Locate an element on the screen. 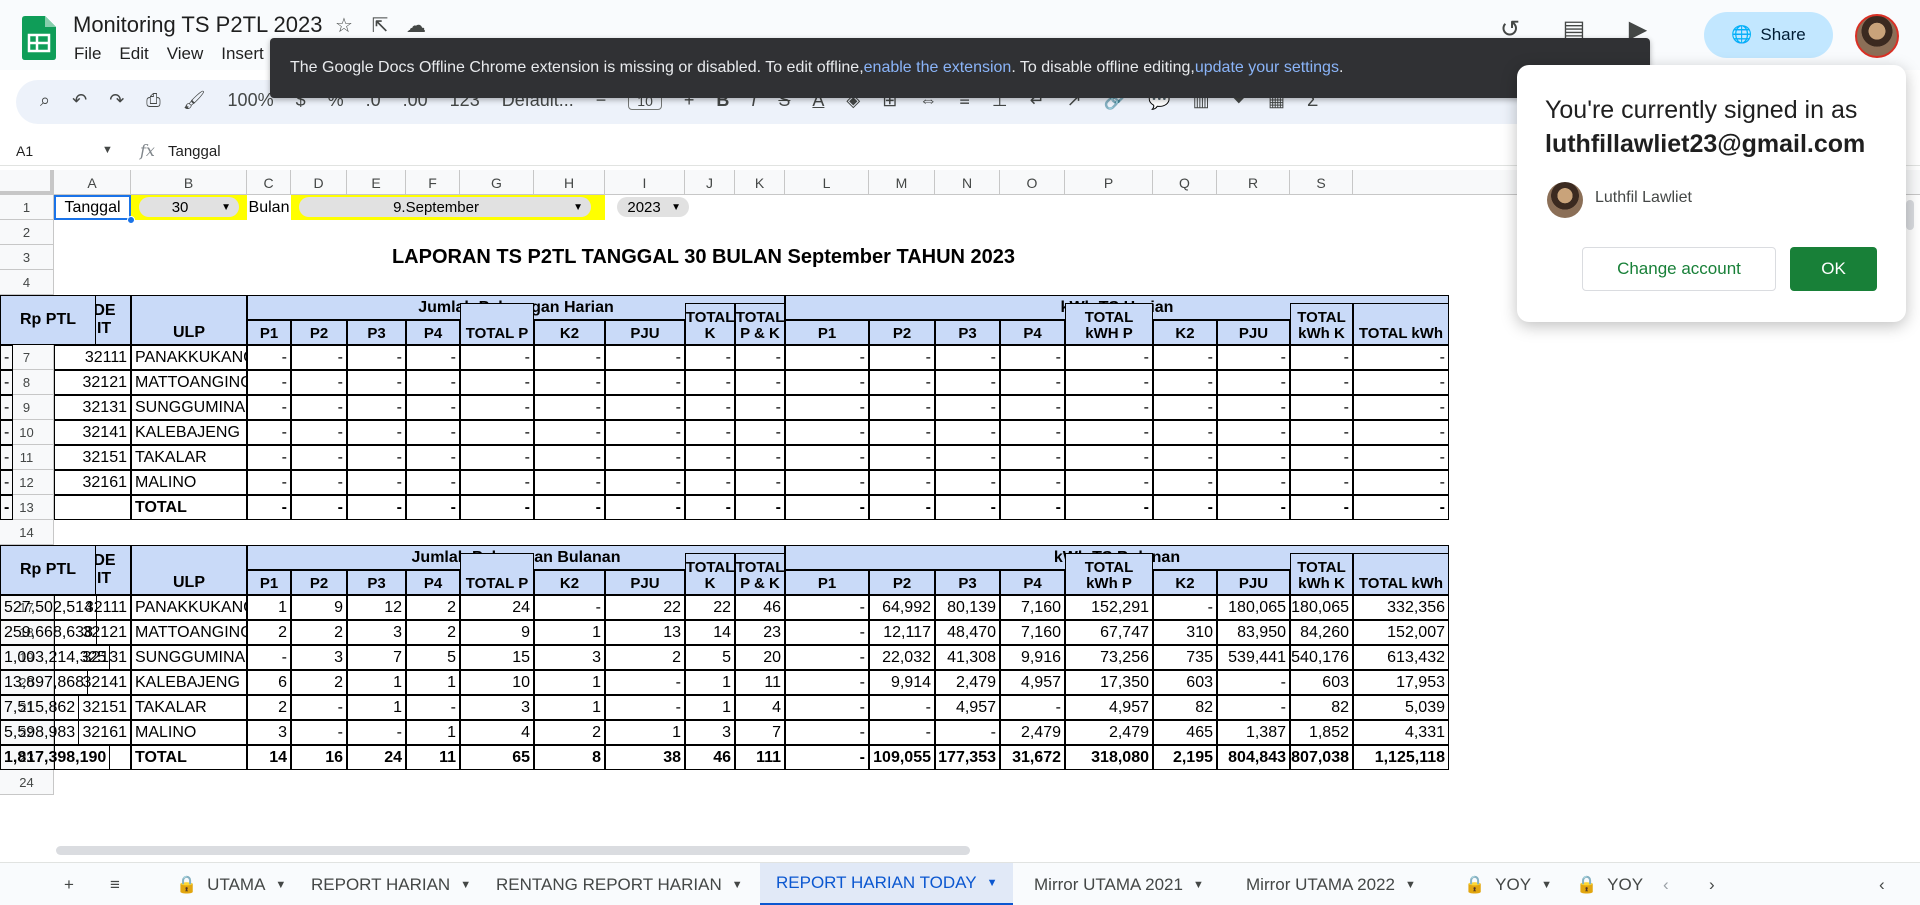 The height and width of the screenshot is (905, 1920). table_monthly-subheader: K2 is located at coordinates (569, 582).